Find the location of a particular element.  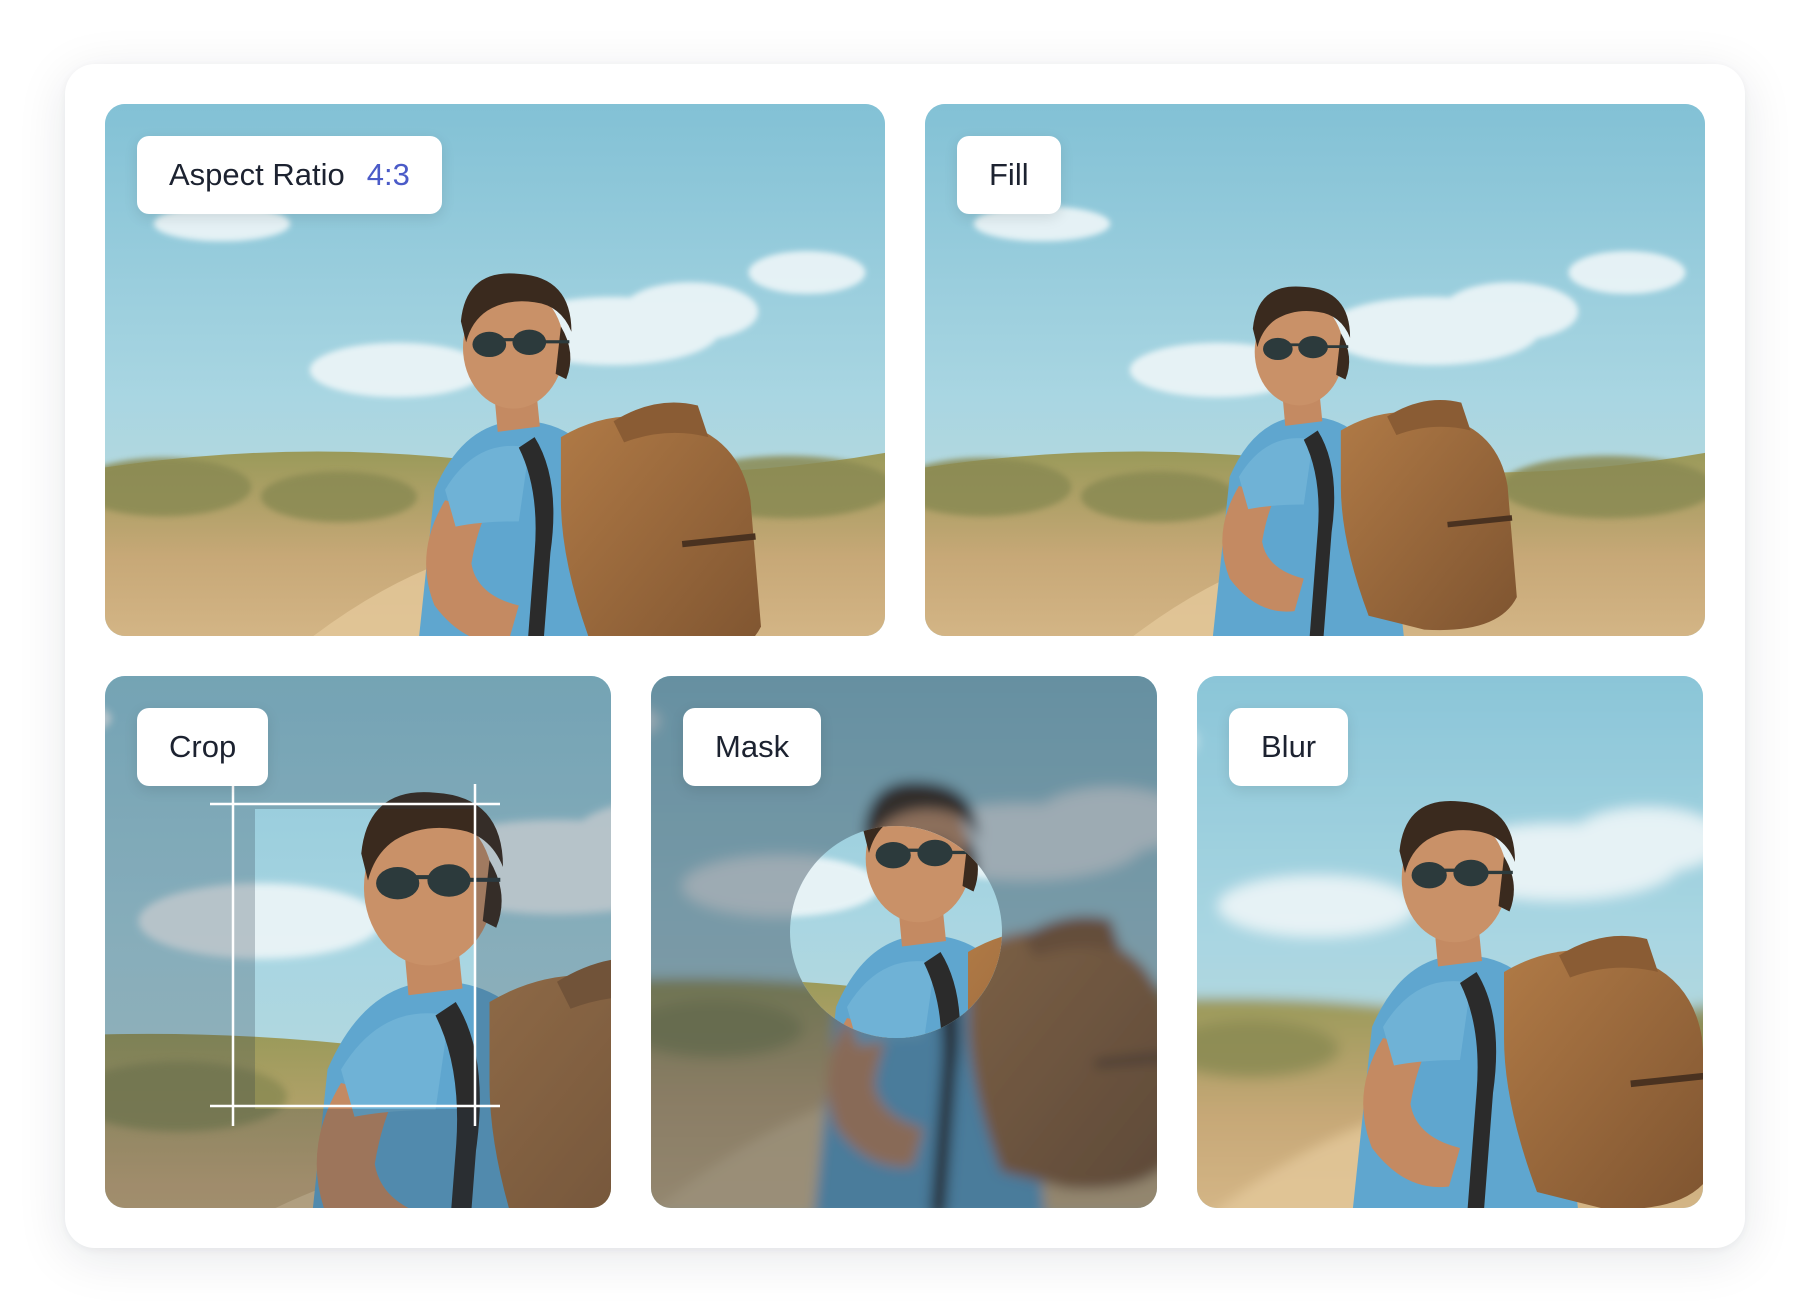

mask-label: Mask is located at coordinates (752, 747).